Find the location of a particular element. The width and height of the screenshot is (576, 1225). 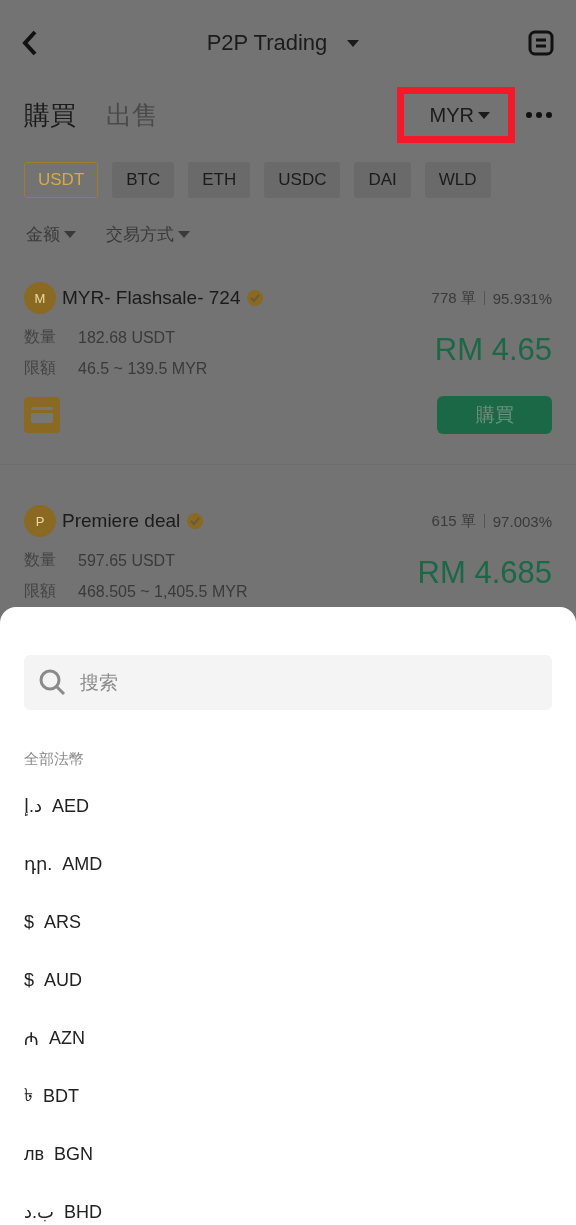

coin-chip: BTC is located at coordinates (143, 180).